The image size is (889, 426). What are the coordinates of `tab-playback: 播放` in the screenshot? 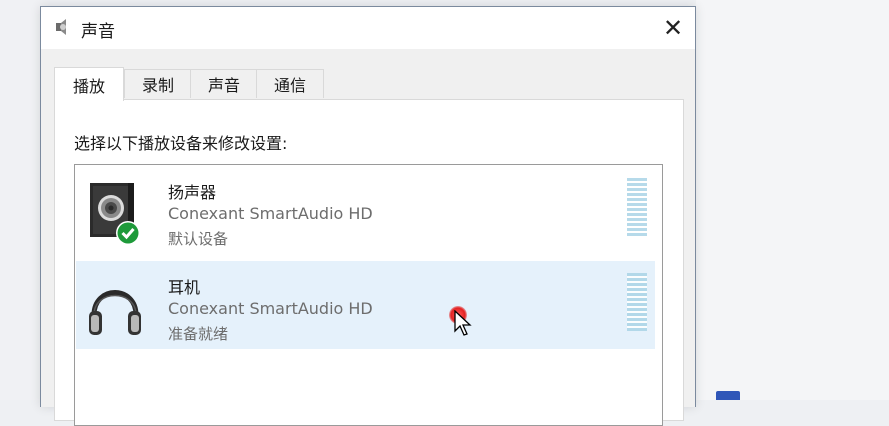 It's located at (89, 84).